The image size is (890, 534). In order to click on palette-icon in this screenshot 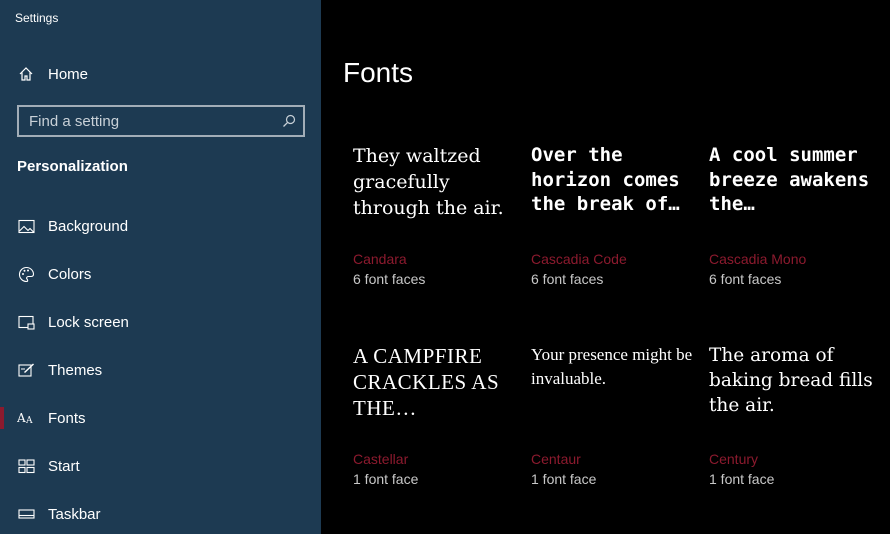, I will do `click(26, 274)`.